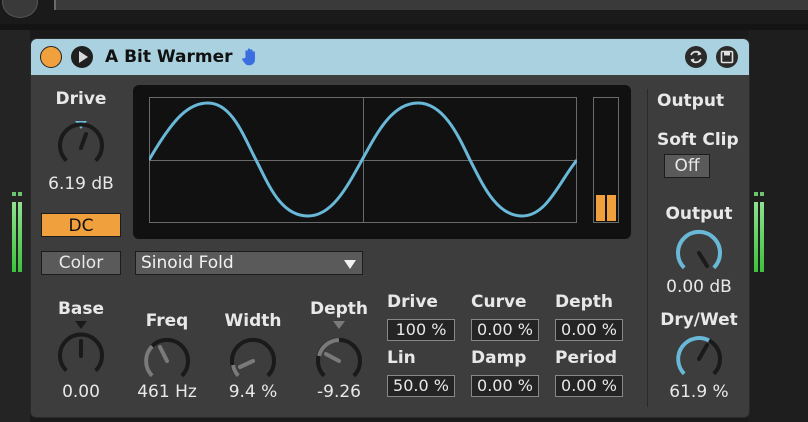 The height and width of the screenshot is (422, 808). Describe the element at coordinates (699, 392) in the screenshot. I see `dry-wet-value: 61.9 %` at that location.